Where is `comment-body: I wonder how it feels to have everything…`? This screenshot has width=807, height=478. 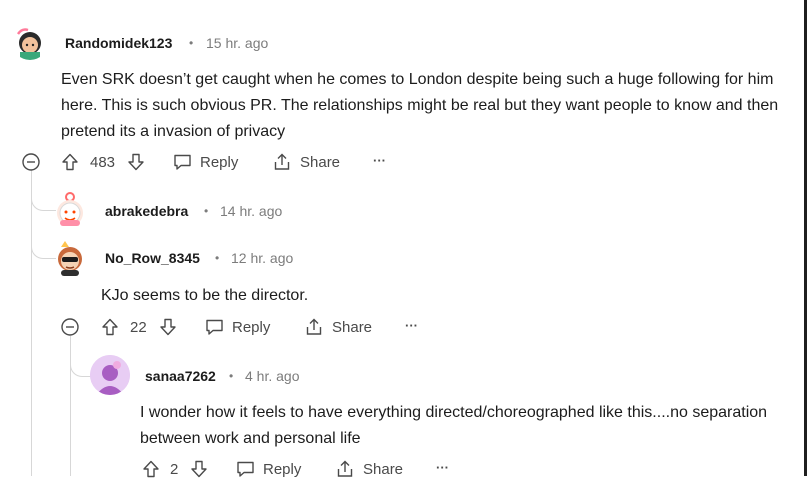
comment-body: I wonder how it feels to have everything… is located at coordinates (454, 425).